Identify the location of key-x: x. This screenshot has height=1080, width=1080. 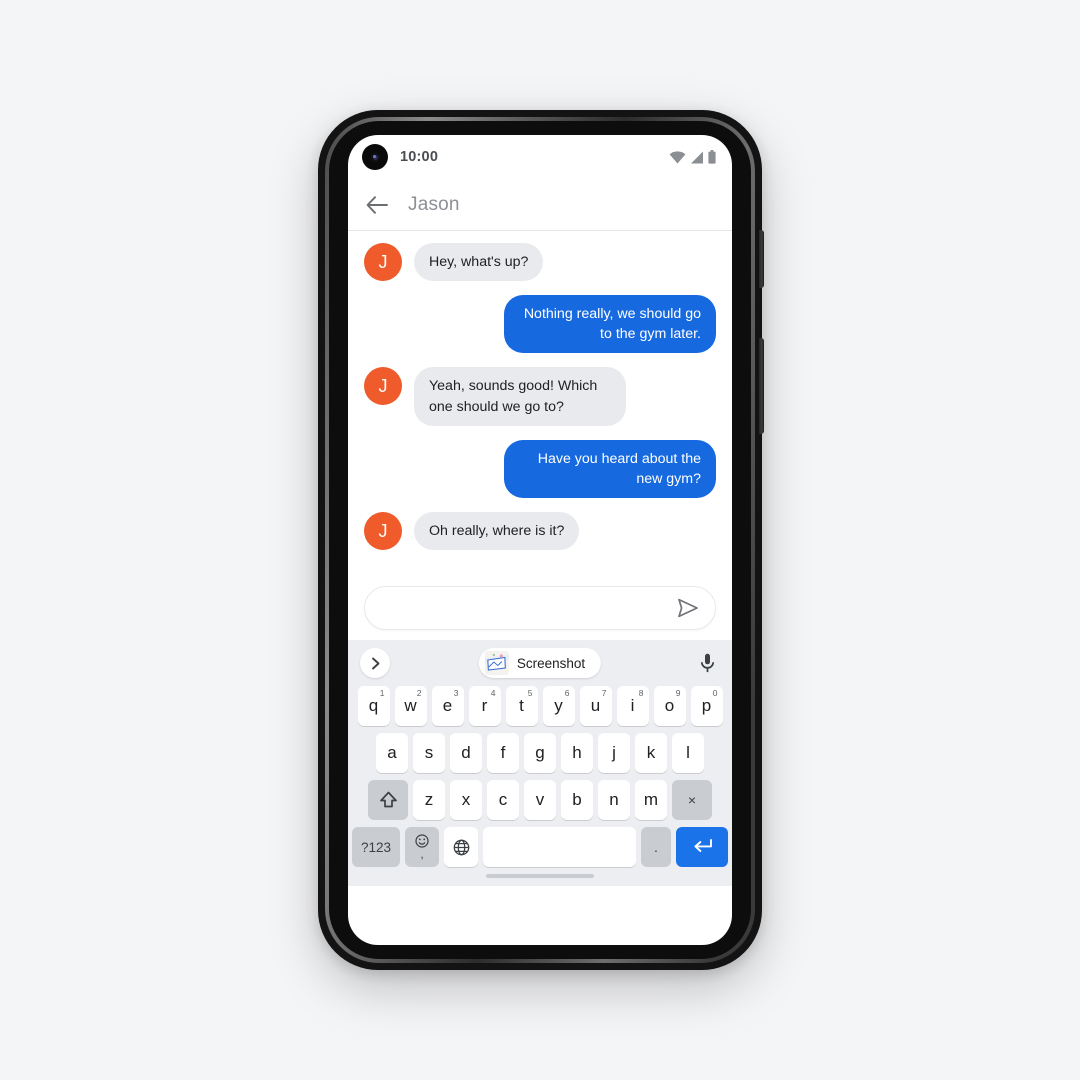
(466, 800).